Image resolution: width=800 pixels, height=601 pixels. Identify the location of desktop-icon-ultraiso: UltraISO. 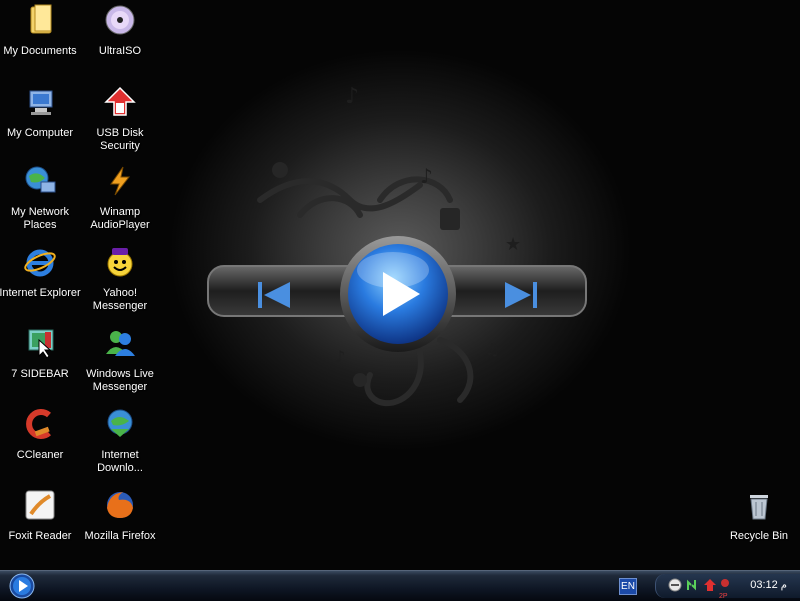
(120, 30).